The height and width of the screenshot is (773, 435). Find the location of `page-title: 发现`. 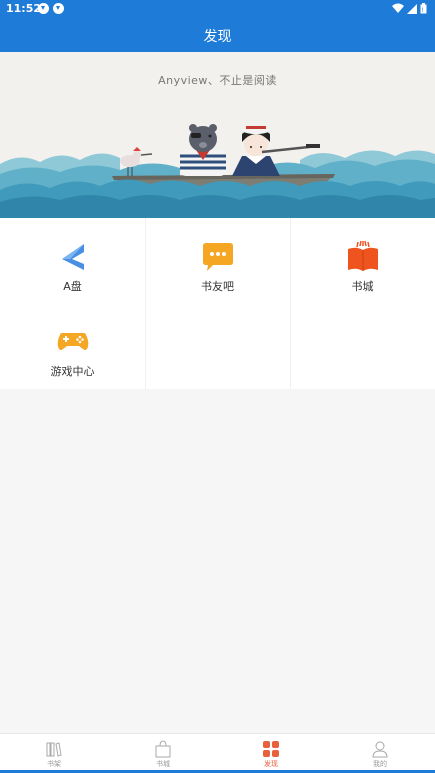

page-title: 发现 is located at coordinates (217, 37).